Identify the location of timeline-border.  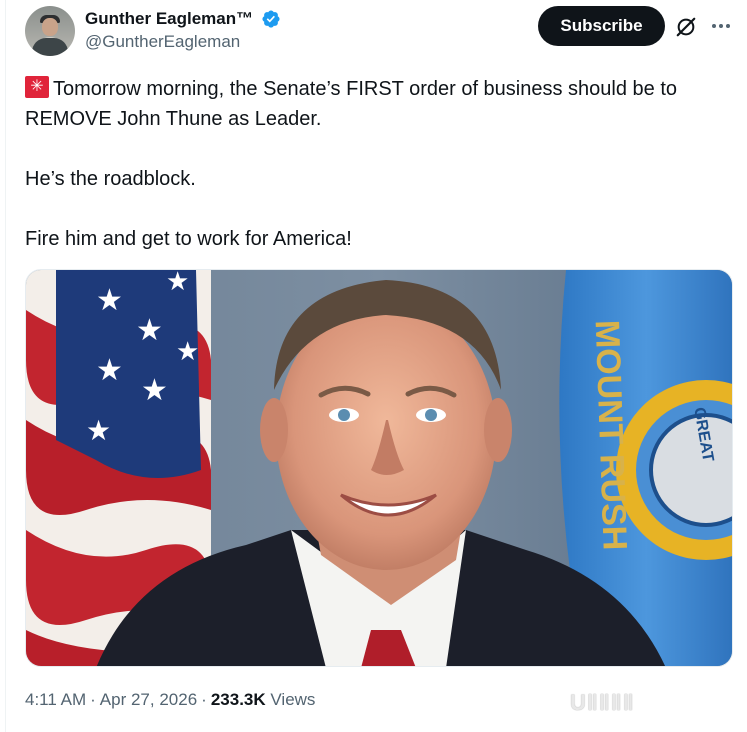
(5, 366).